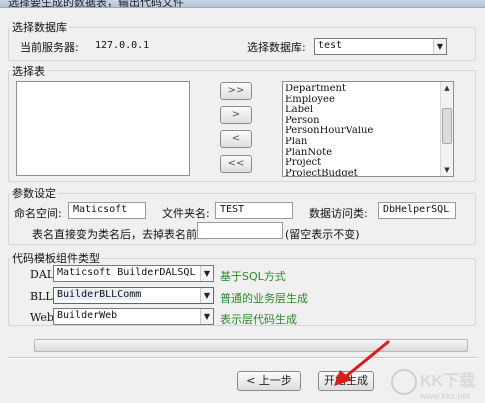 This screenshot has width=485, height=403. I want to click on back-button: < 上一步, so click(269, 381).